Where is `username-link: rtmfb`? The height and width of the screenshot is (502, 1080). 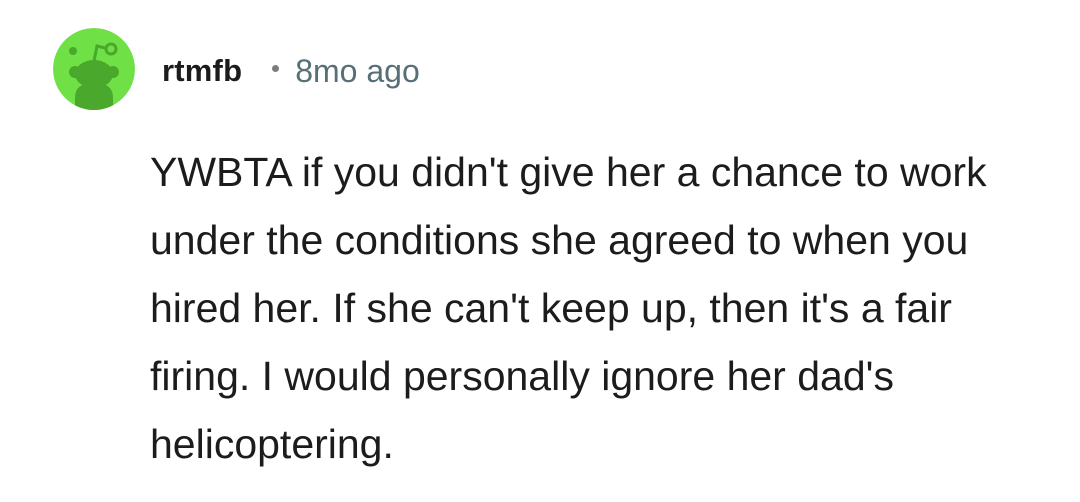 username-link: rtmfb is located at coordinates (202, 71).